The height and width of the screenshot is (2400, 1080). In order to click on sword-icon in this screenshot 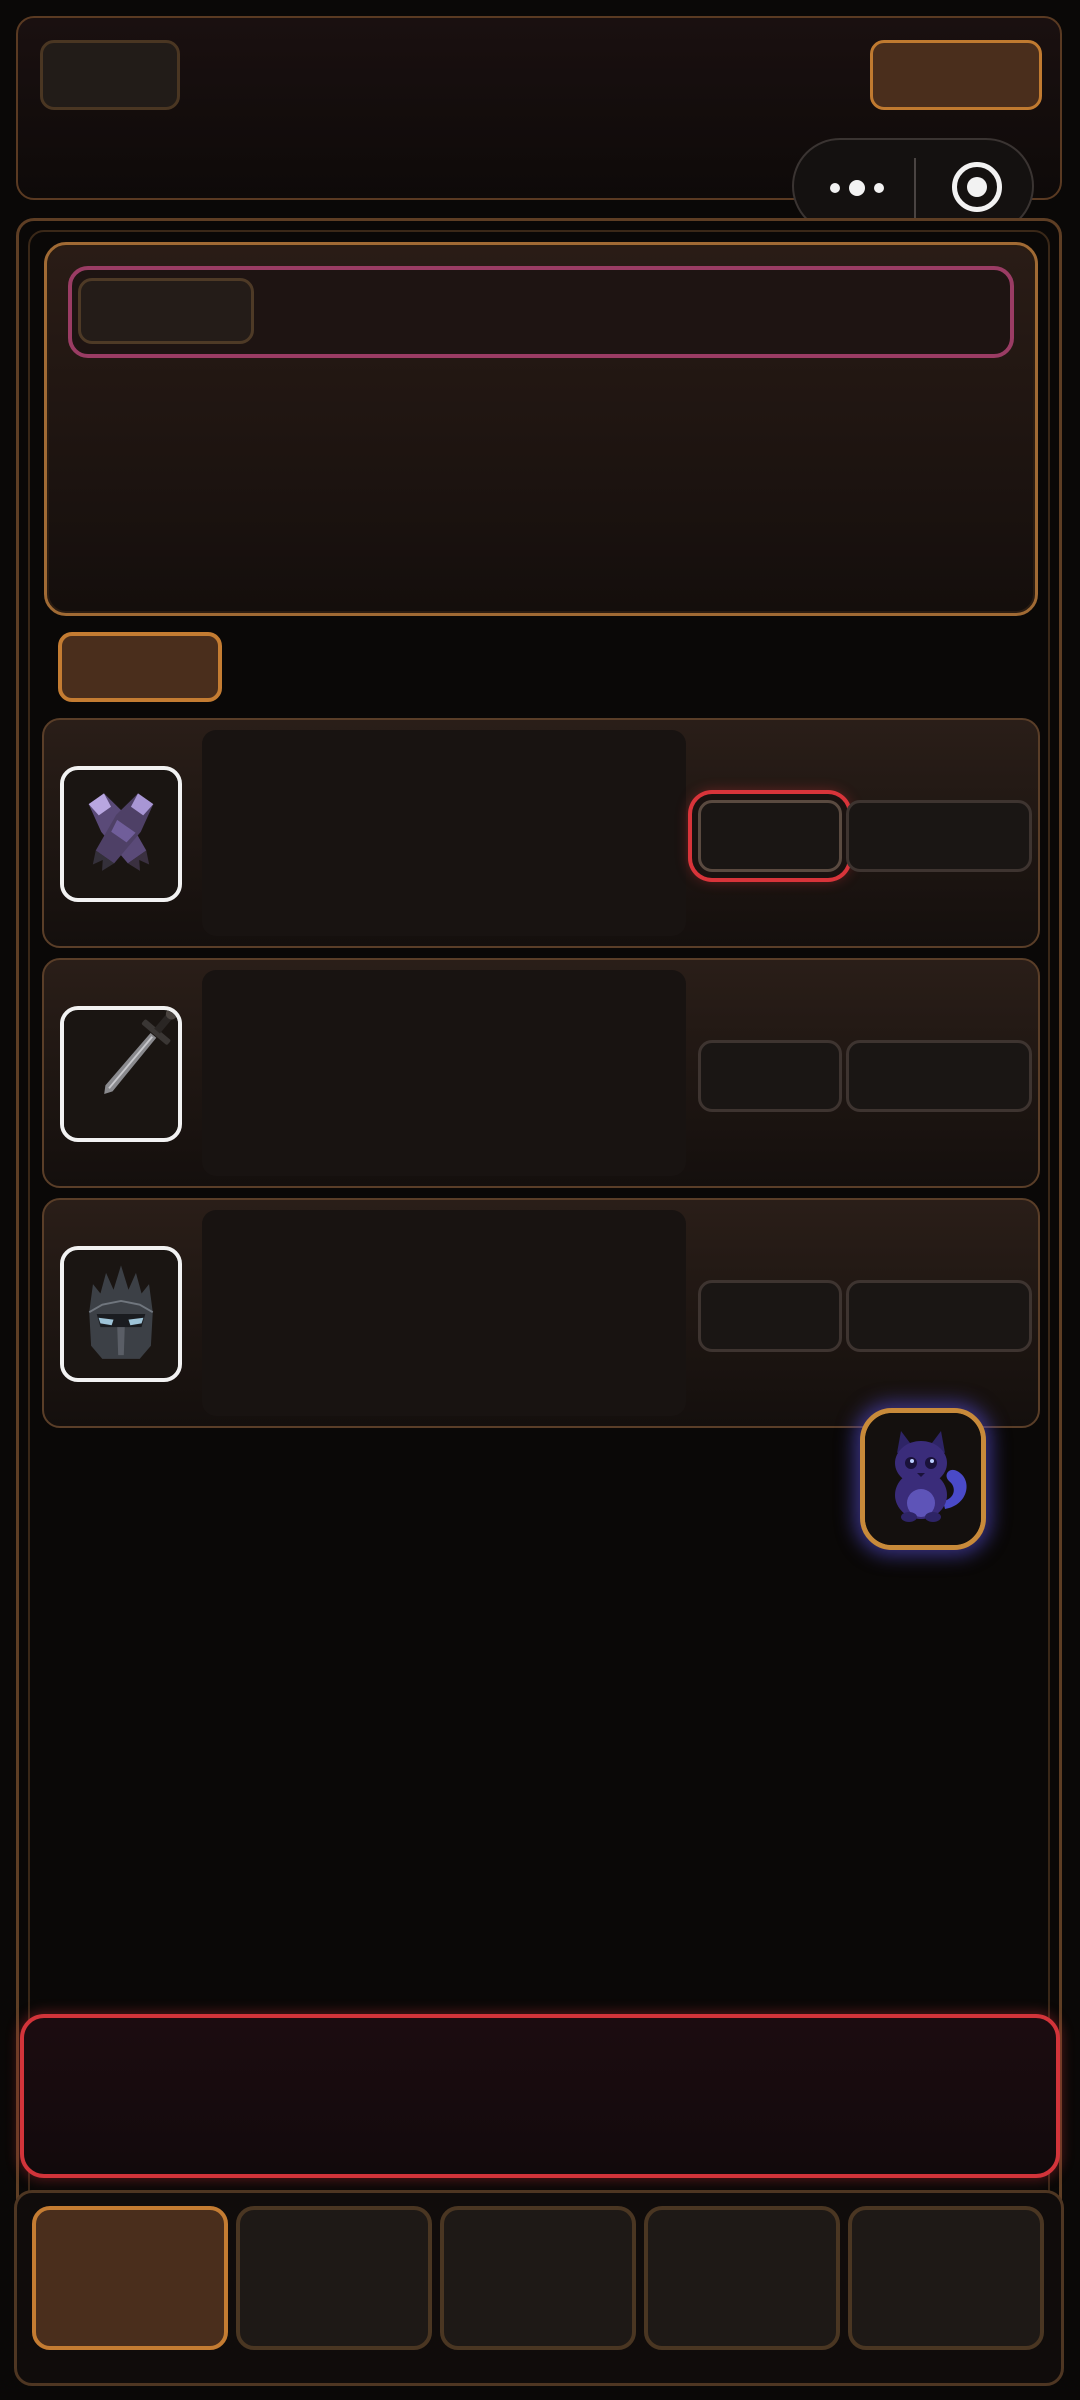, I will do `click(121, 1074)`.